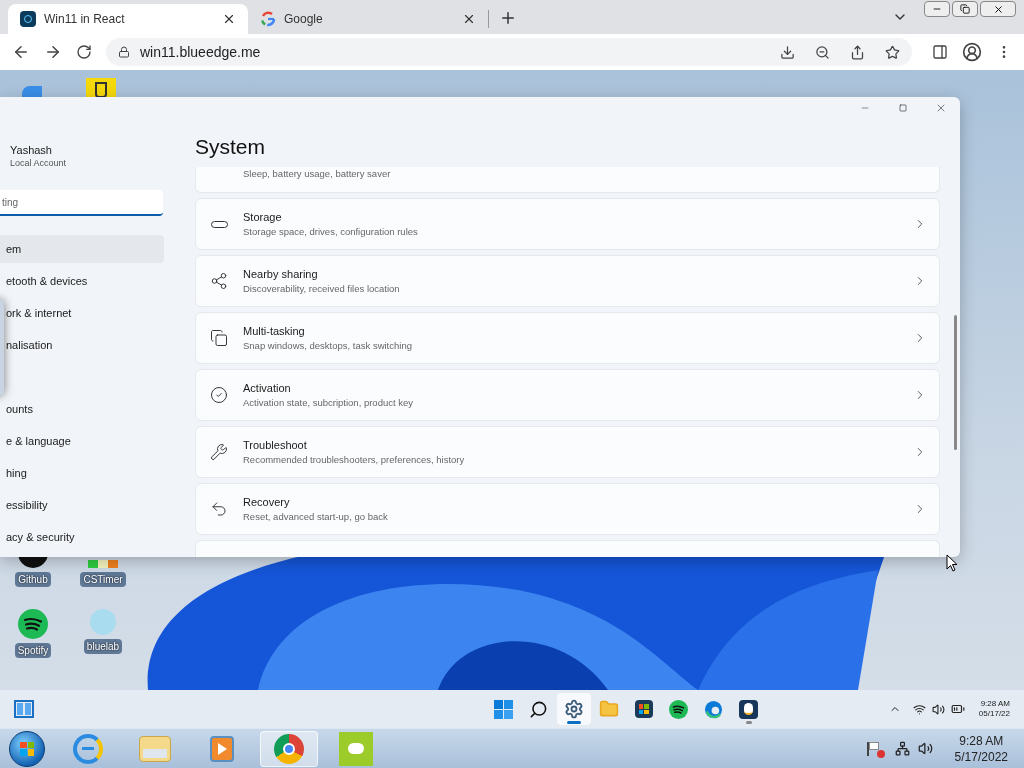 Image resolution: width=1024 pixels, height=768 pixels. Describe the element at coordinates (267, 502) in the screenshot. I see `card-title: Recovery` at that location.